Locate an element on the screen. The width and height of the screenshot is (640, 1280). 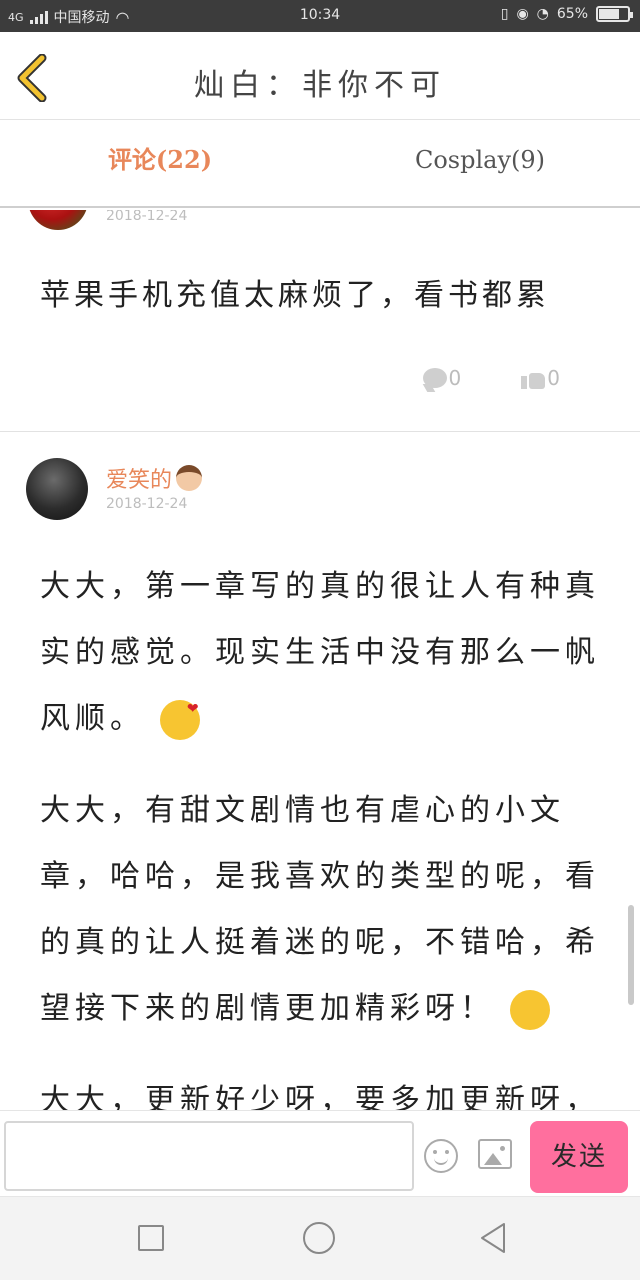
lock-rotation-icon: ◉ is located at coordinates (522, 14).